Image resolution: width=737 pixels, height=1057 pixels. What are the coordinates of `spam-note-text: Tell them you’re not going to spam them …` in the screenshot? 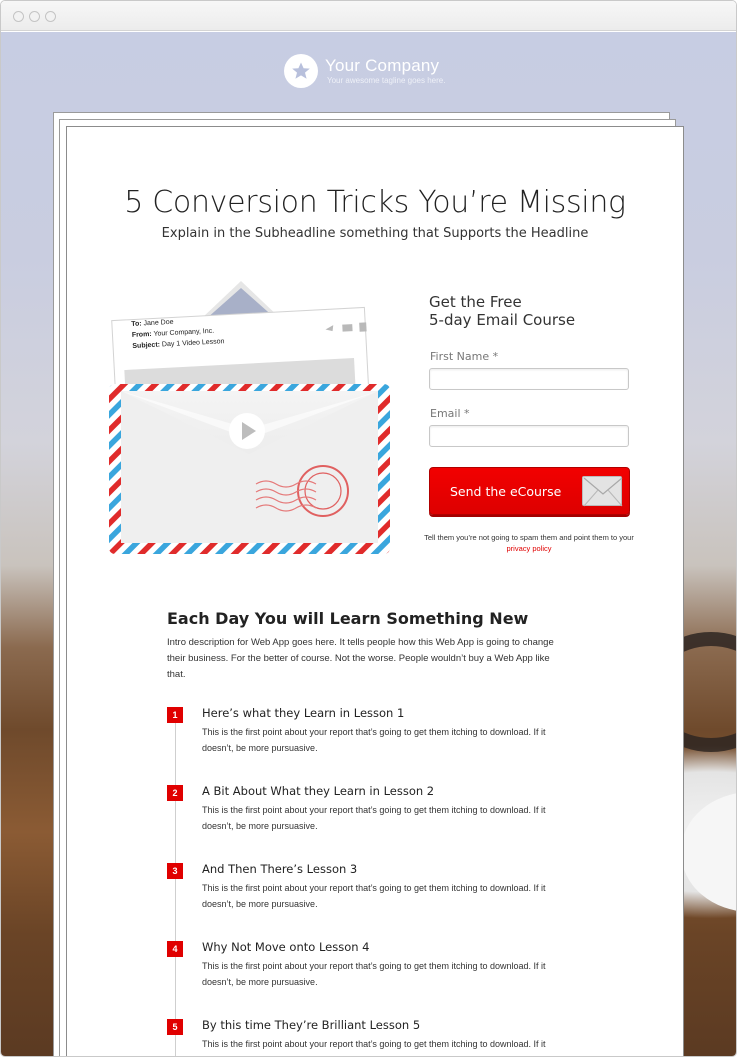 It's located at (529, 537).